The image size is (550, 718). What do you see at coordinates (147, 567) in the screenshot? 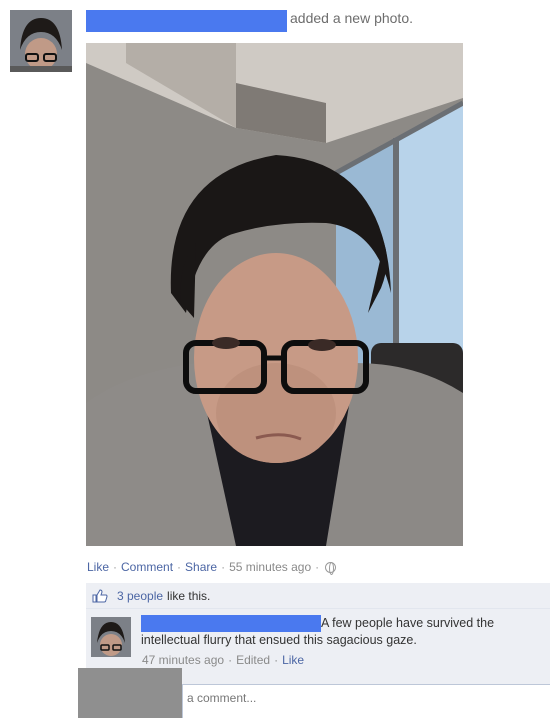
I see `comment-link: Comment` at bounding box center [147, 567].